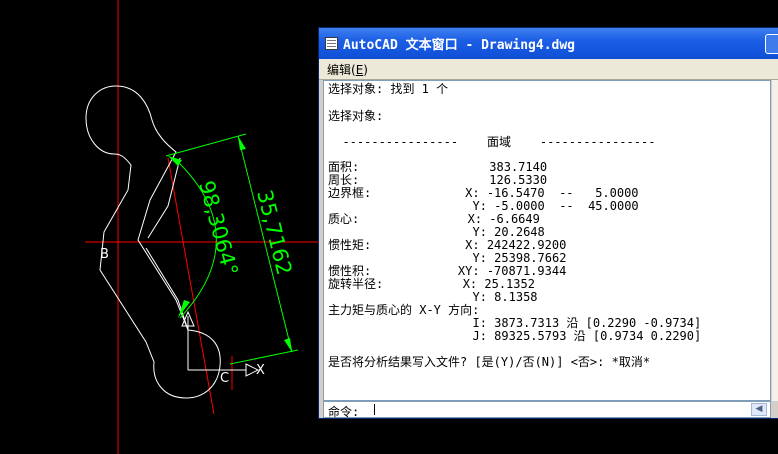 The height and width of the screenshot is (454, 778). I want to click on point-label-b: B, so click(104, 254).